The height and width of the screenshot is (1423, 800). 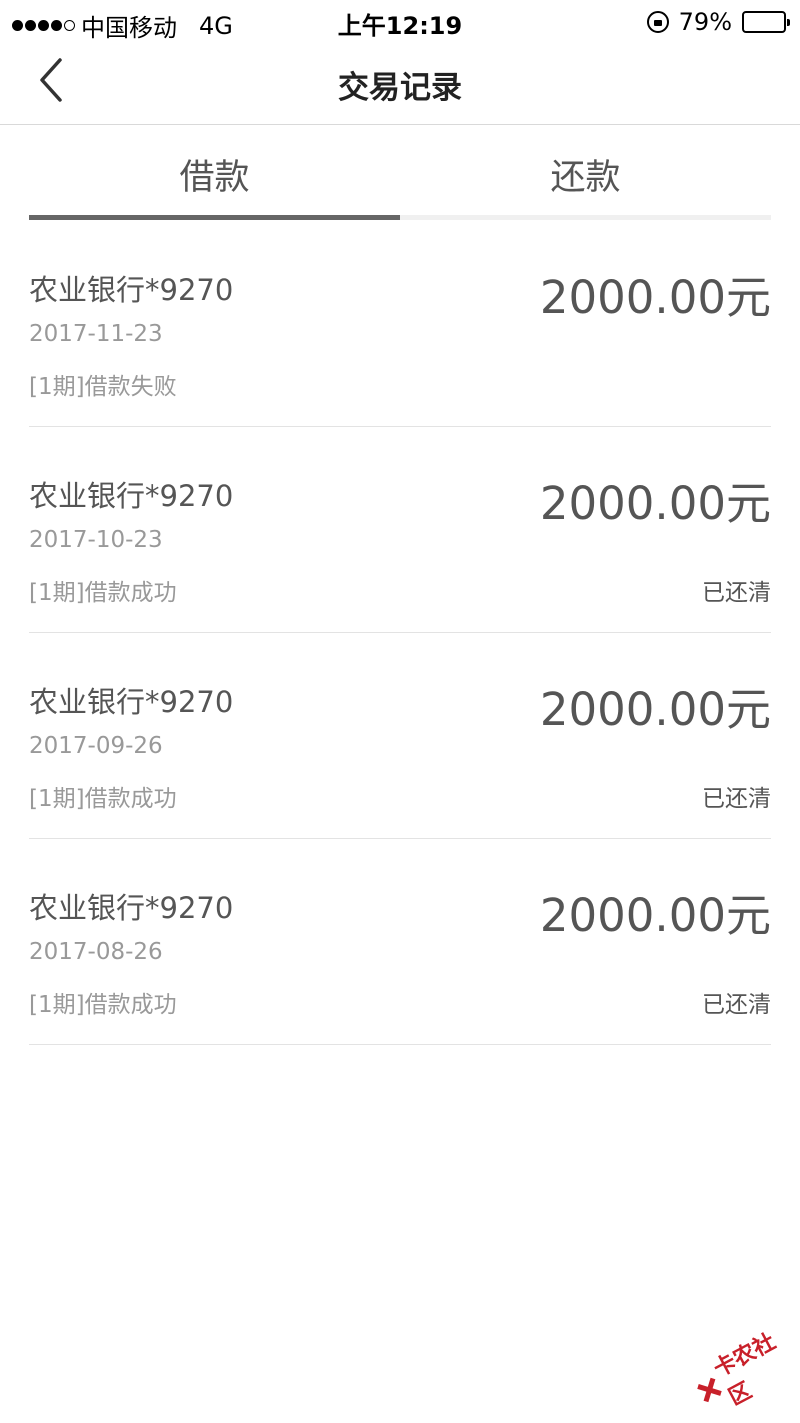 What do you see at coordinates (766, 22) in the screenshot?
I see `battery-icon` at bounding box center [766, 22].